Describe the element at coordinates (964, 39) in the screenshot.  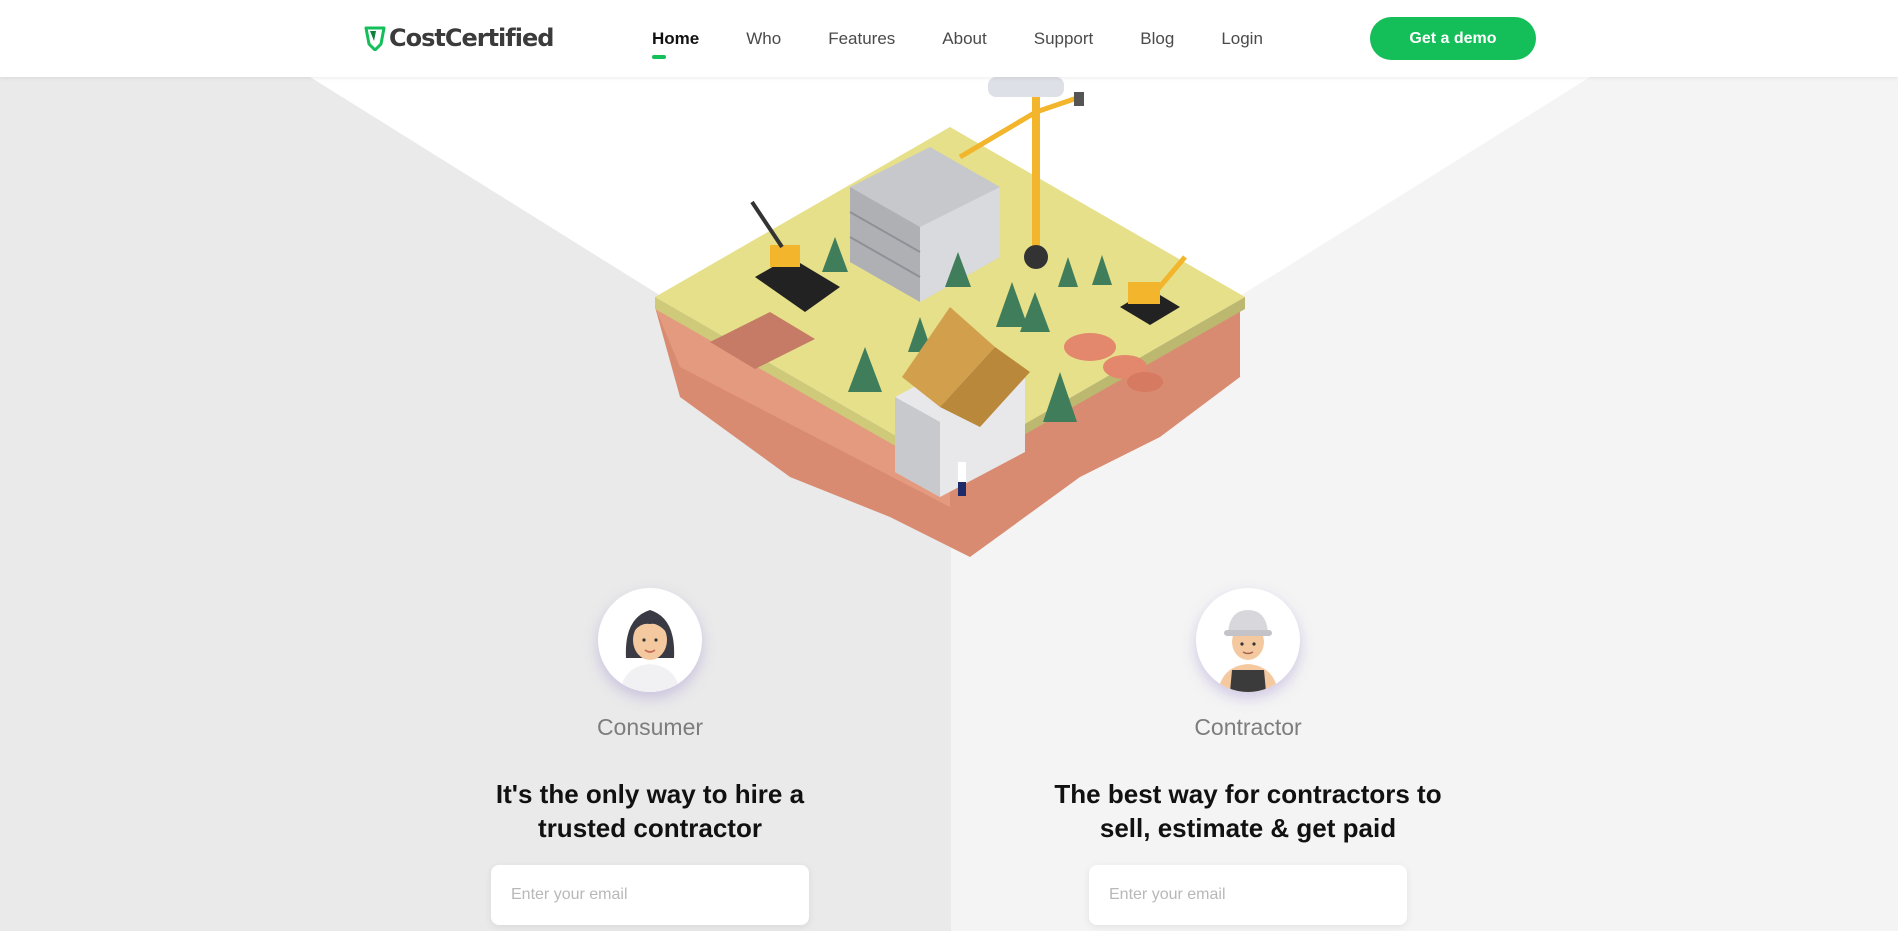
I see `nav-about: About` at that location.